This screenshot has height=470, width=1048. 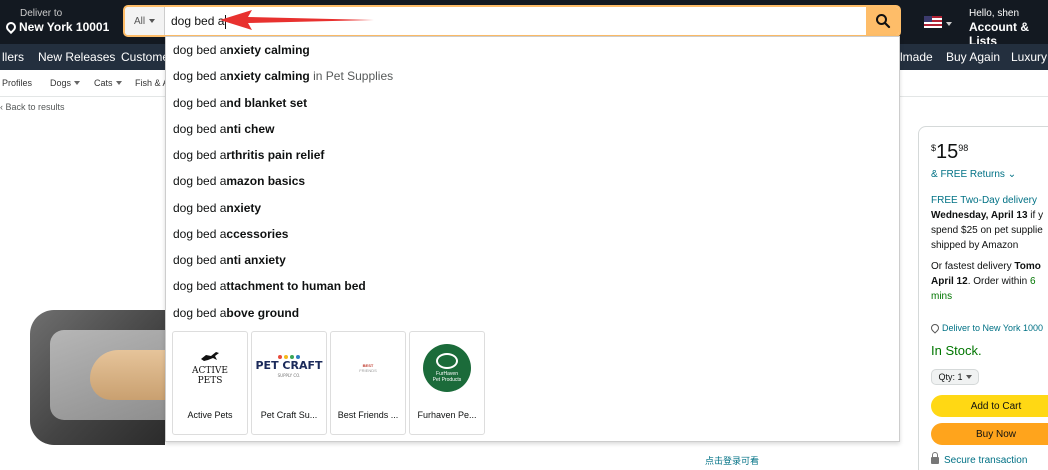 I want to click on suggestion-item: dog bed anxiety, so click(x=217, y=208).